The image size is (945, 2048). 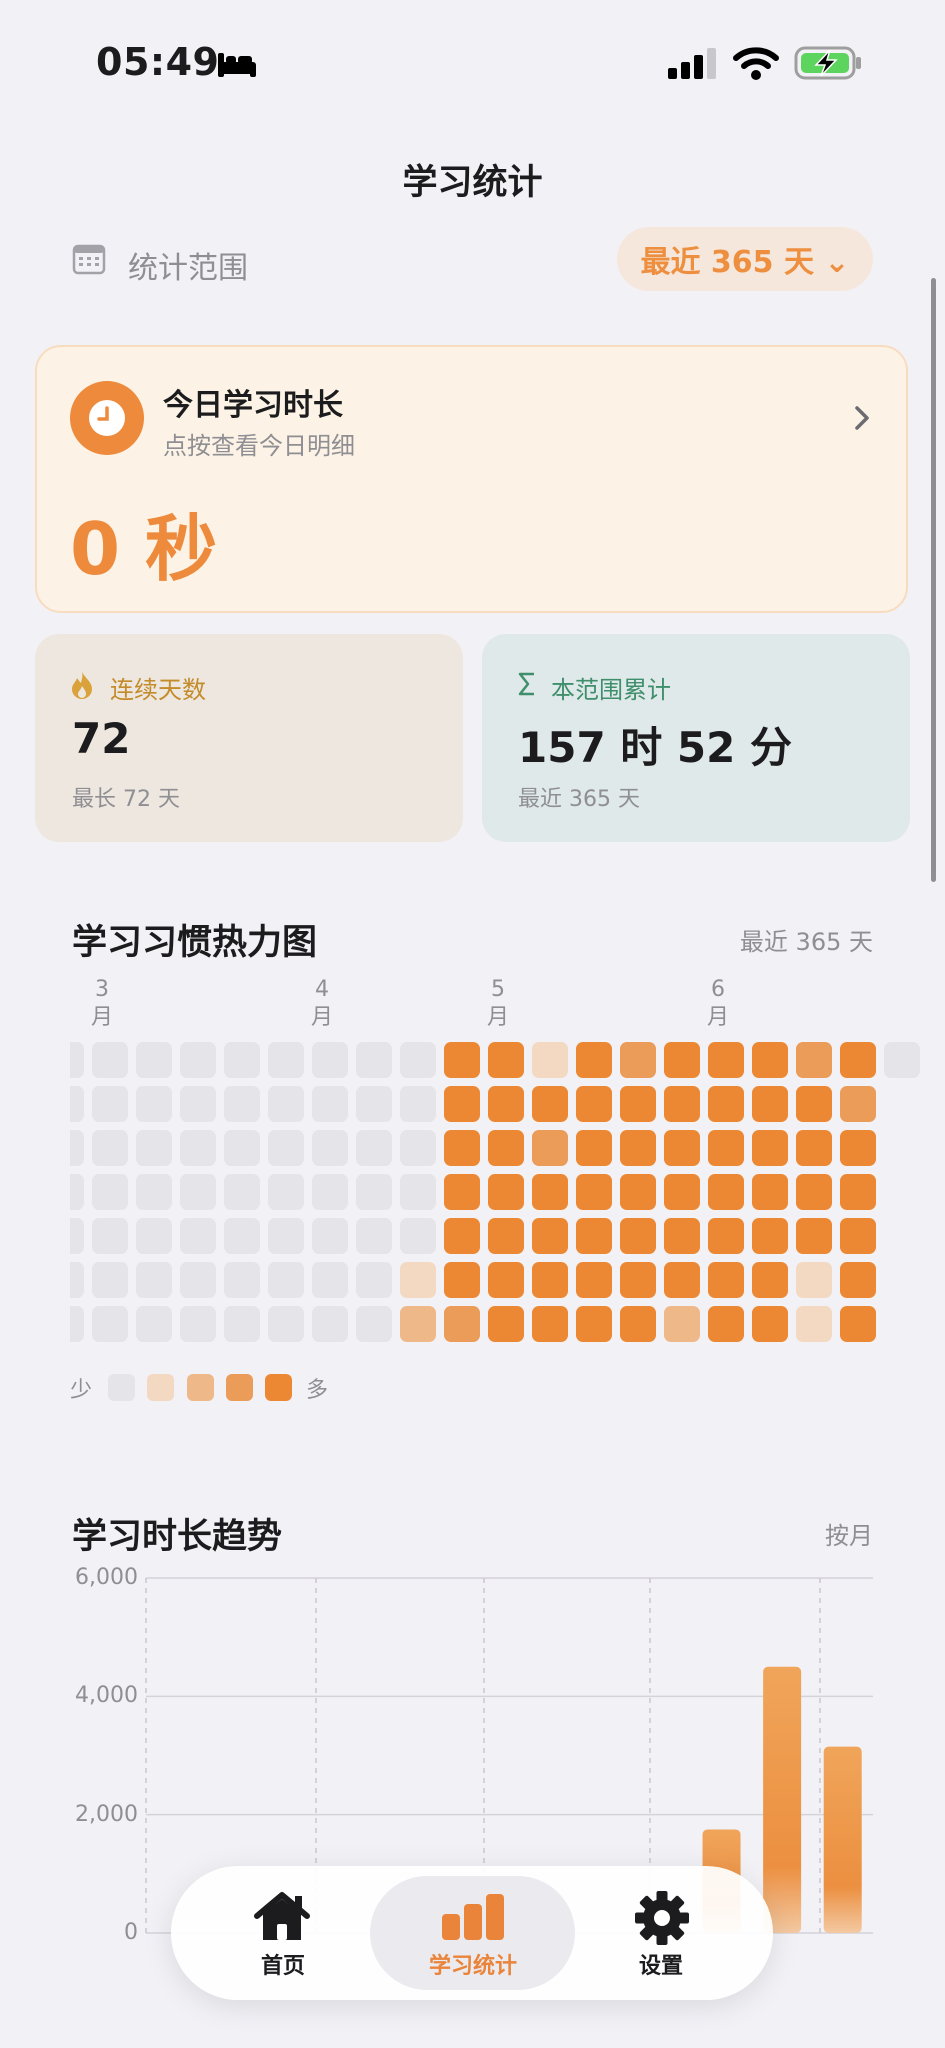 I want to click on tab-settings-label: 设置, so click(x=660, y=1966).